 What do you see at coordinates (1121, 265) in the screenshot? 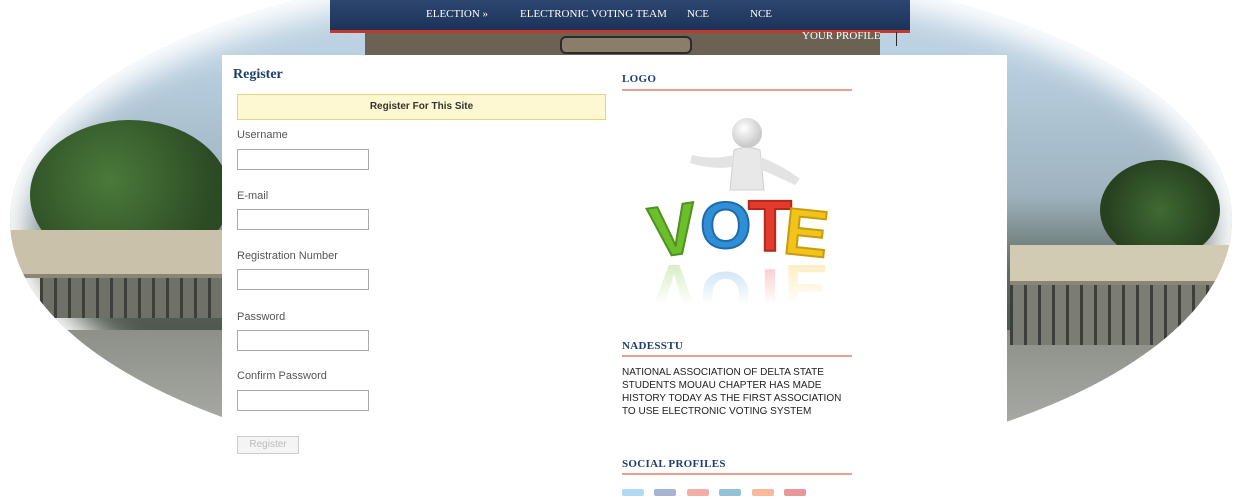
I see `background-wall-right` at bounding box center [1121, 265].